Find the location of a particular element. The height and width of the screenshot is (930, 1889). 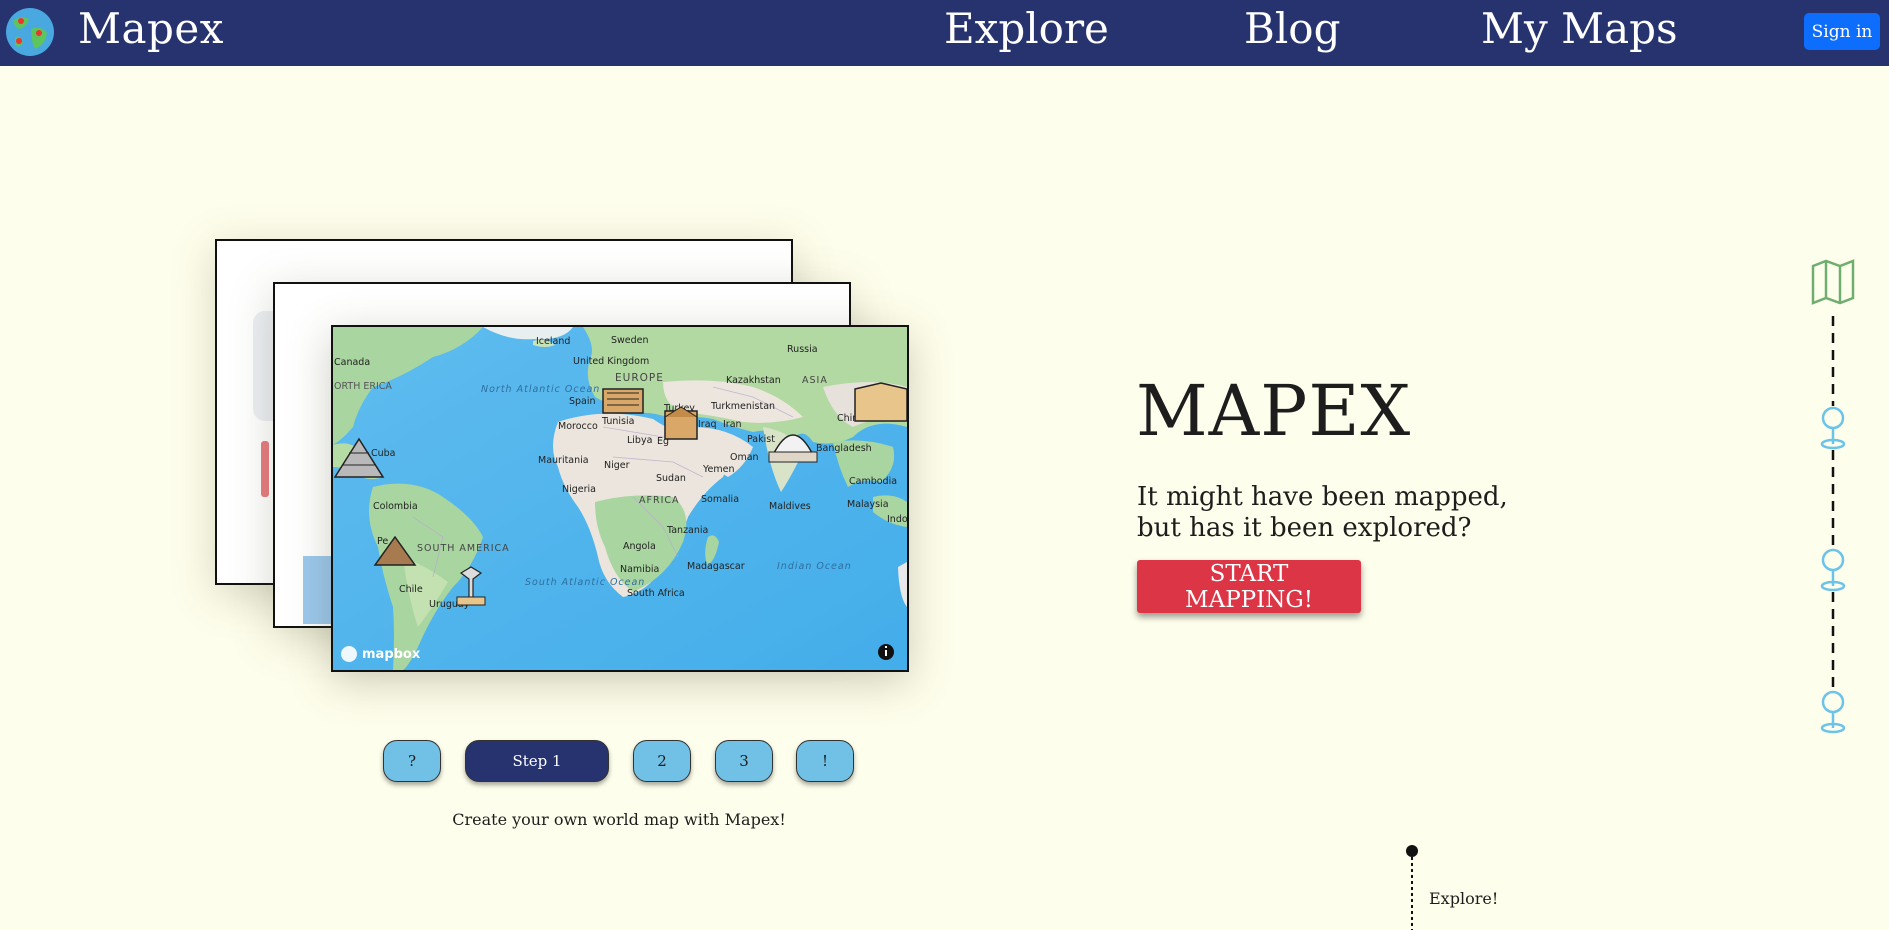

map-label: Sweden is located at coordinates (630, 340).